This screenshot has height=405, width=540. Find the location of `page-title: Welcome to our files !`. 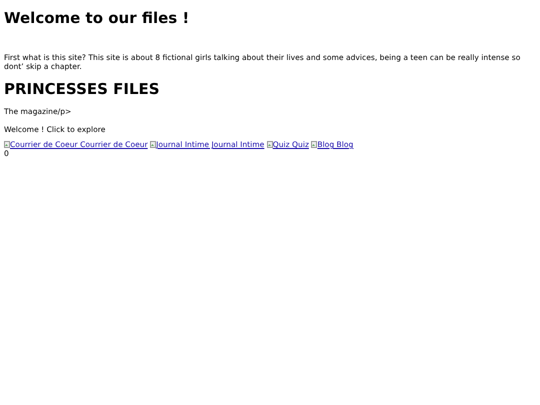

page-title: Welcome to our files ! is located at coordinates (97, 17).